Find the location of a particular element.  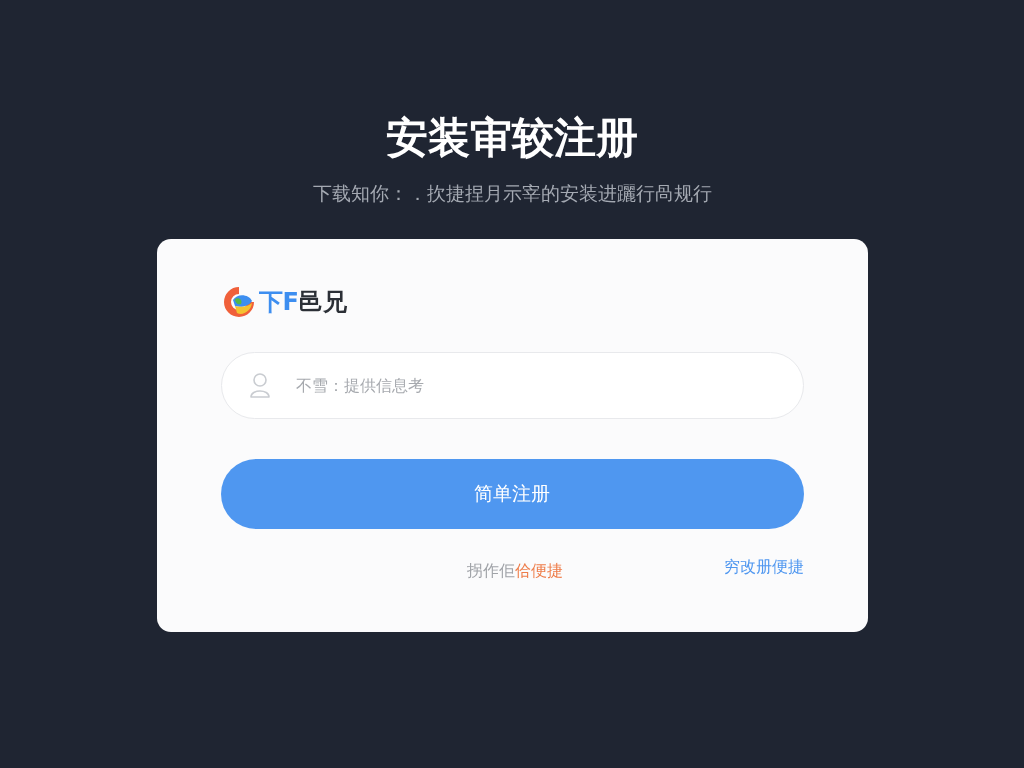

input-field: 不雪：提供信息考 is located at coordinates (512, 385).